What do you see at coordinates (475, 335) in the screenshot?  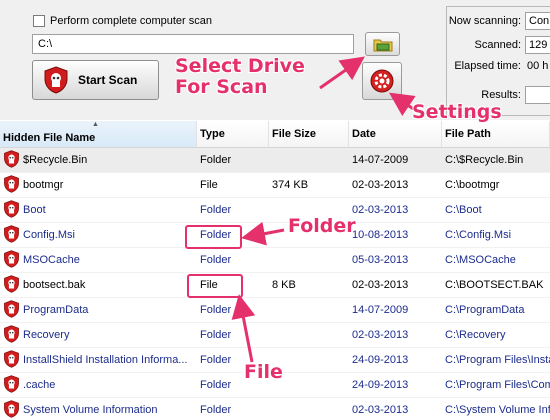 I see `file-path: C:\Recovery` at bounding box center [475, 335].